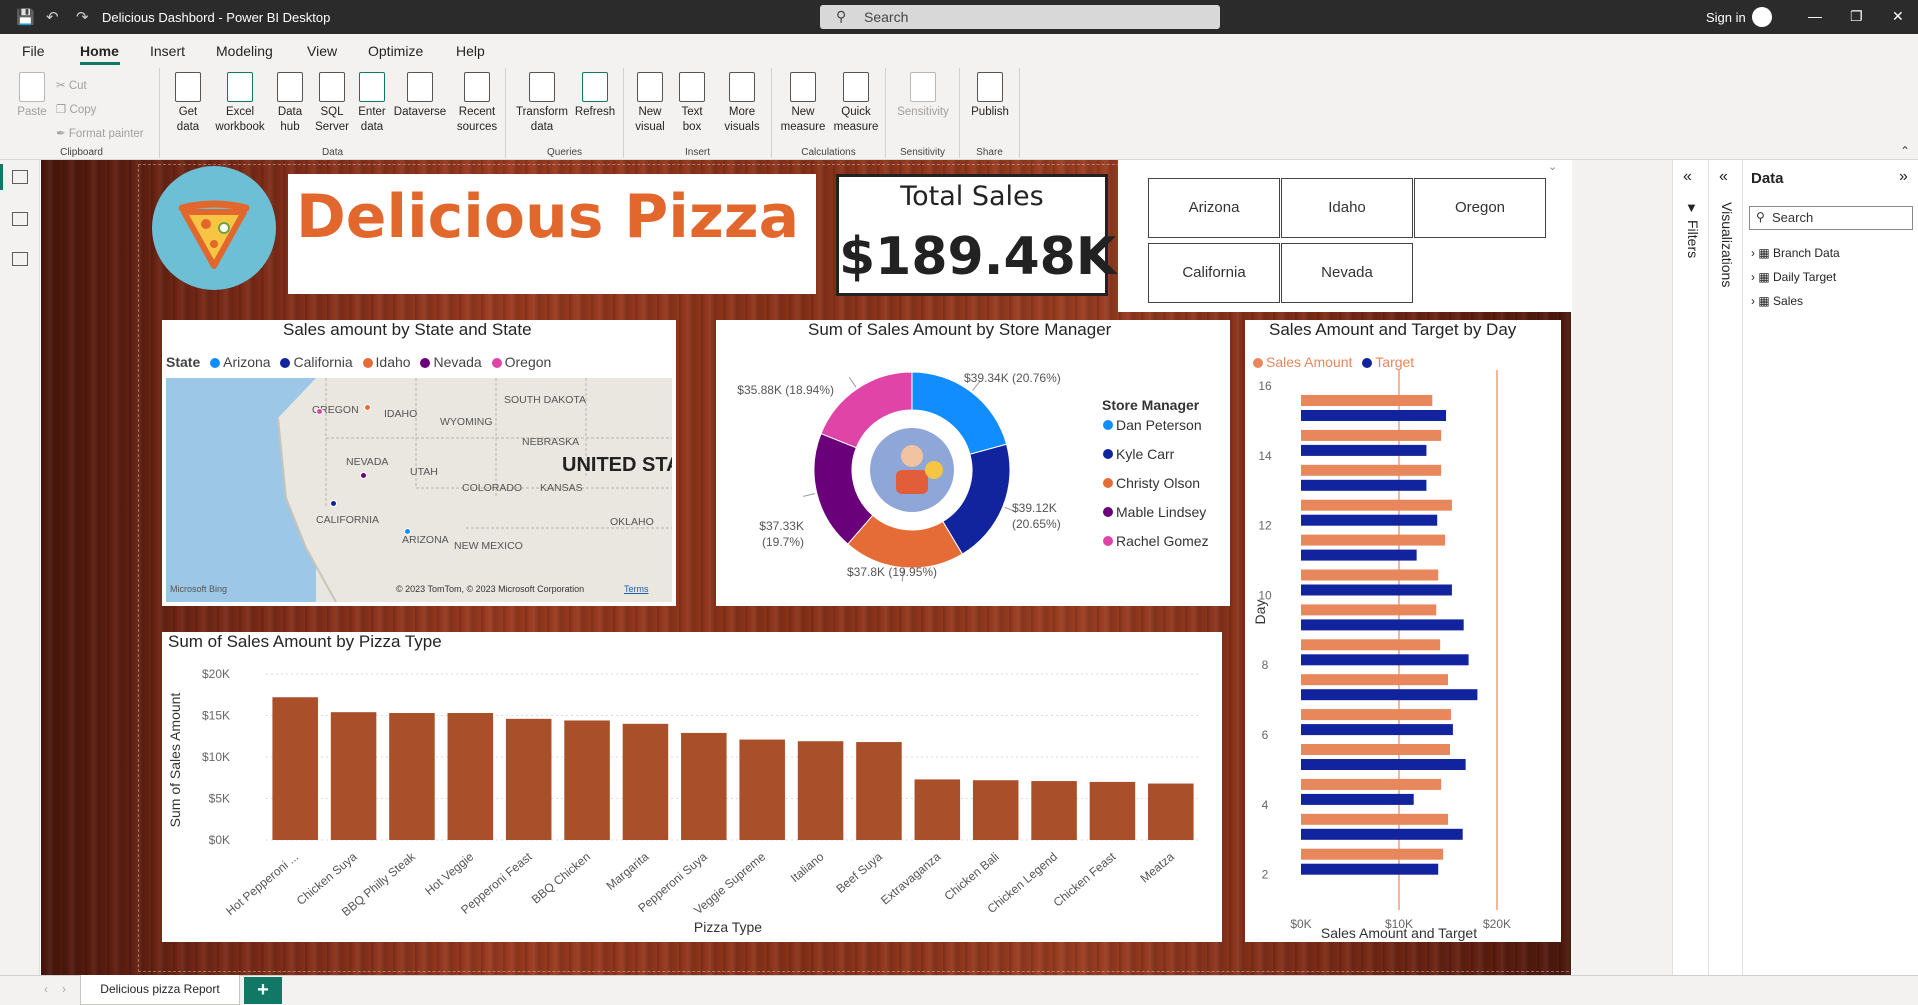 The height and width of the screenshot is (1005, 1918). Describe the element at coordinates (692, 103) in the screenshot. I see `text-box-button: Text box` at that location.